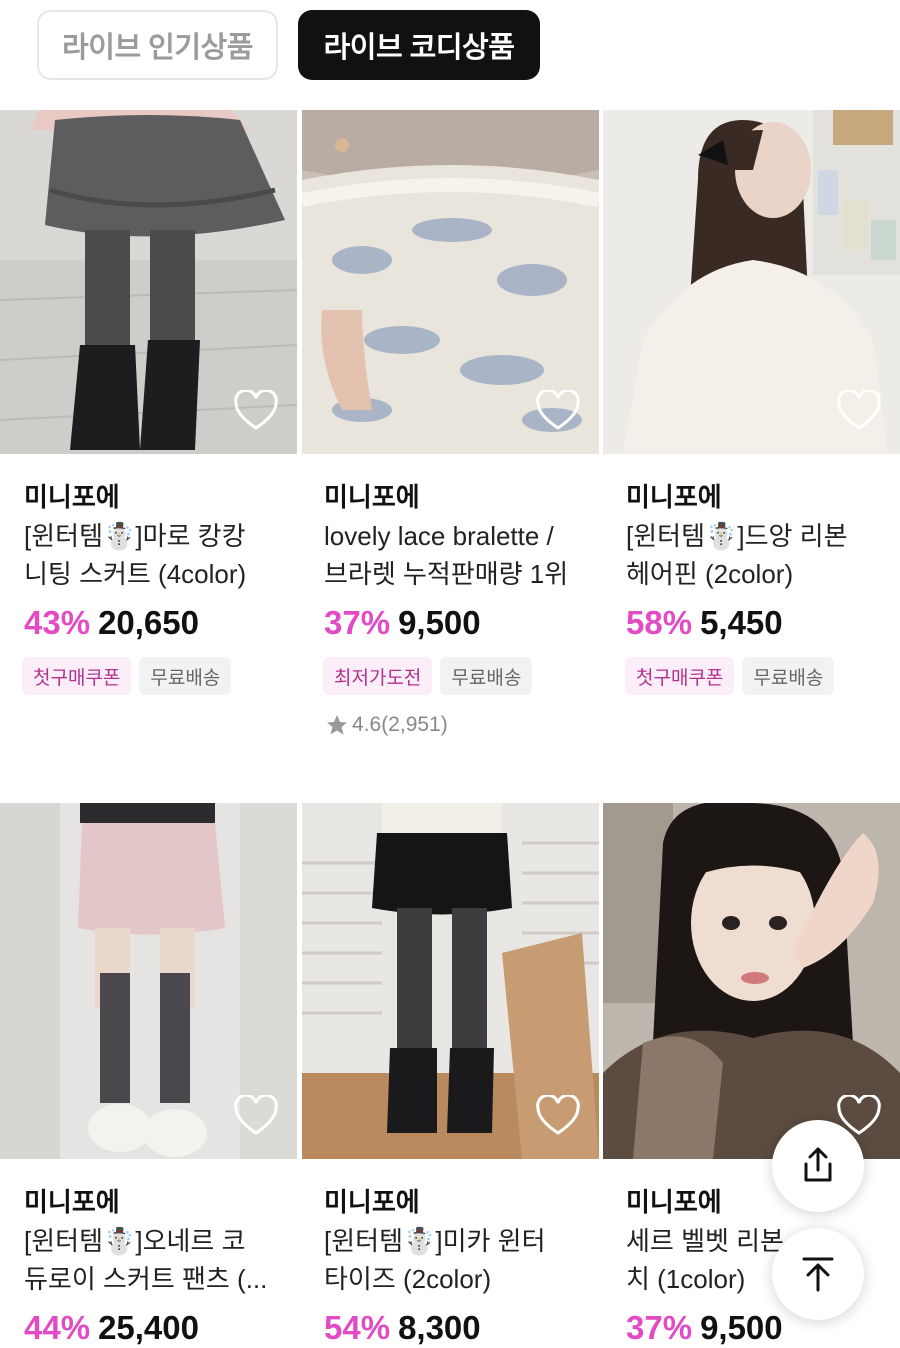 Image resolution: width=900 pixels, height=1348 pixels. I want to click on price-row: 44% 25,400, so click(111, 1328).